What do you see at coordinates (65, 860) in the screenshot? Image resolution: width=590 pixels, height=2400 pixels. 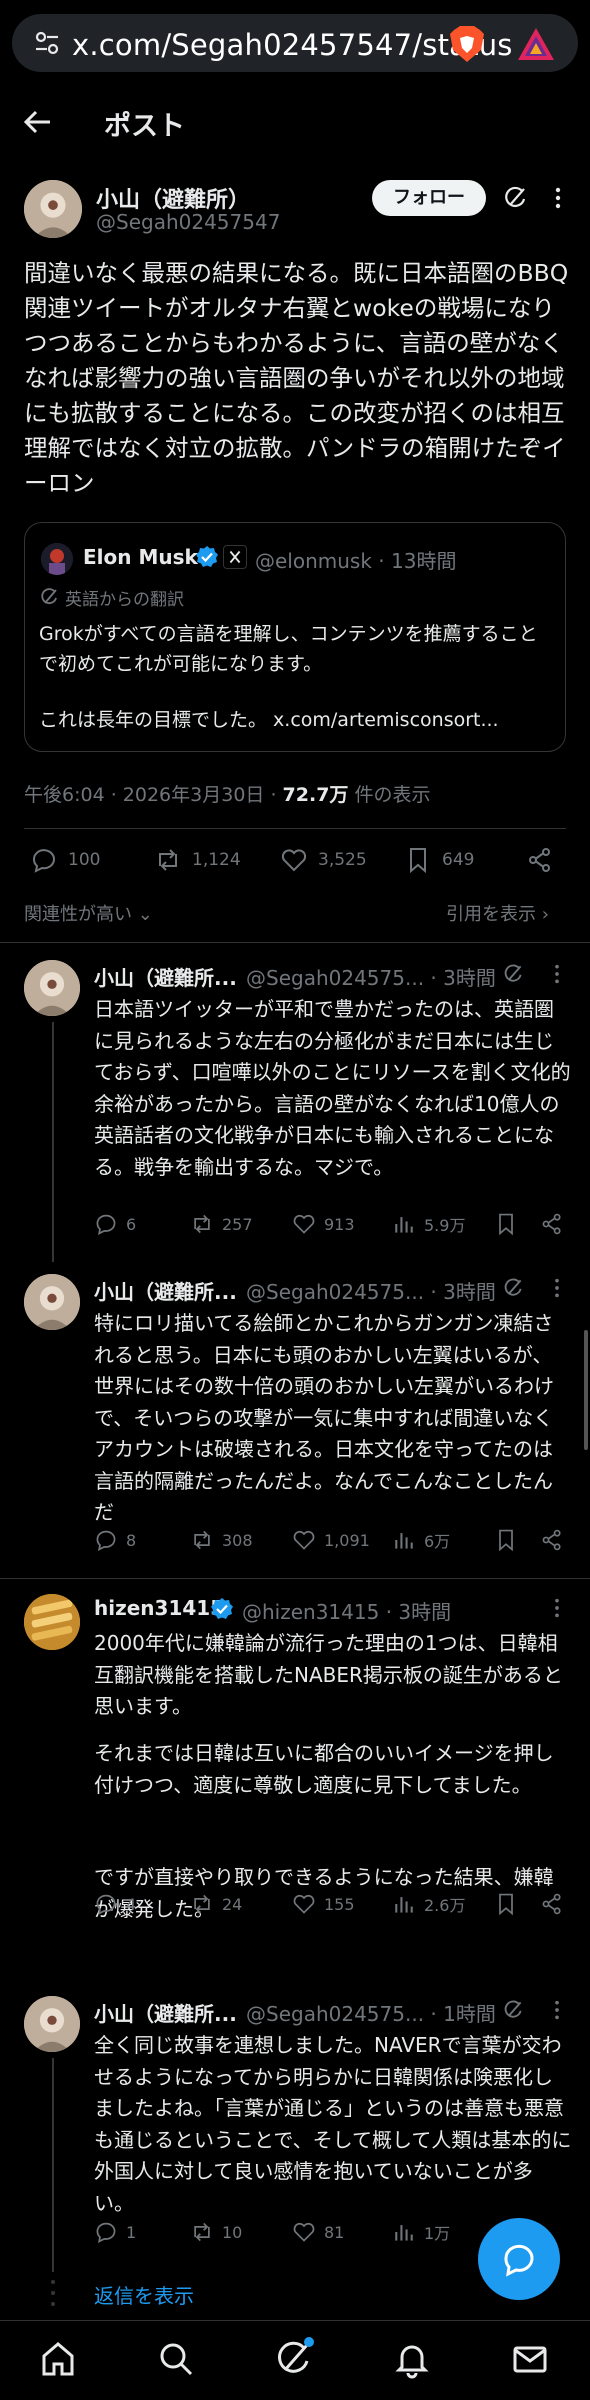 I see `reply-button: 100` at bounding box center [65, 860].